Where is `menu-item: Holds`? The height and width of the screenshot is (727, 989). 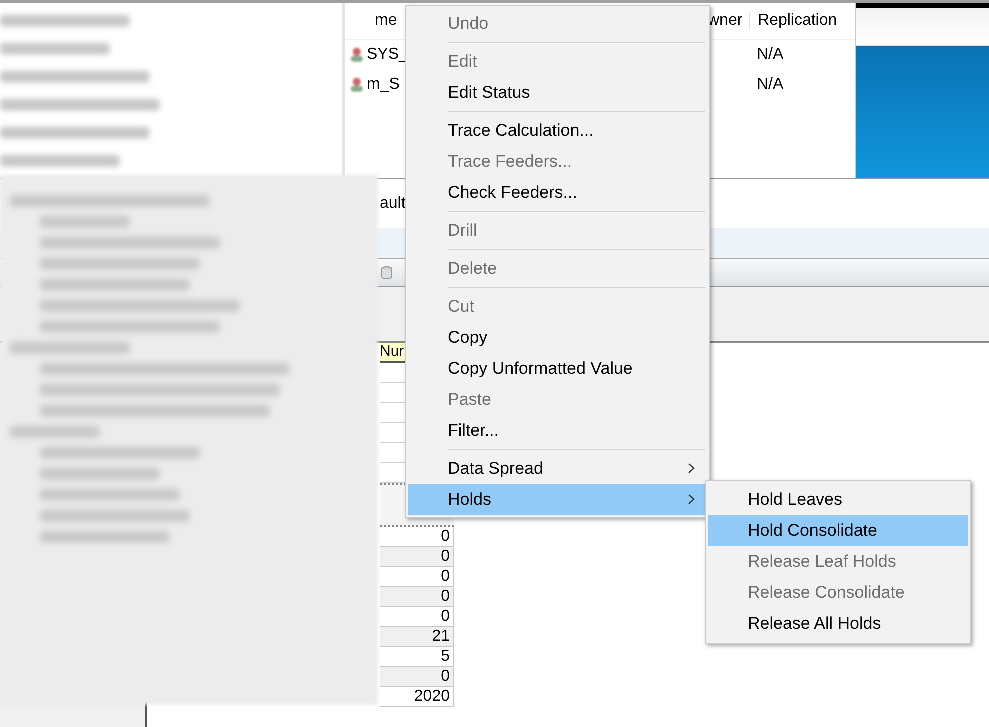
menu-item: Holds is located at coordinates (557, 499).